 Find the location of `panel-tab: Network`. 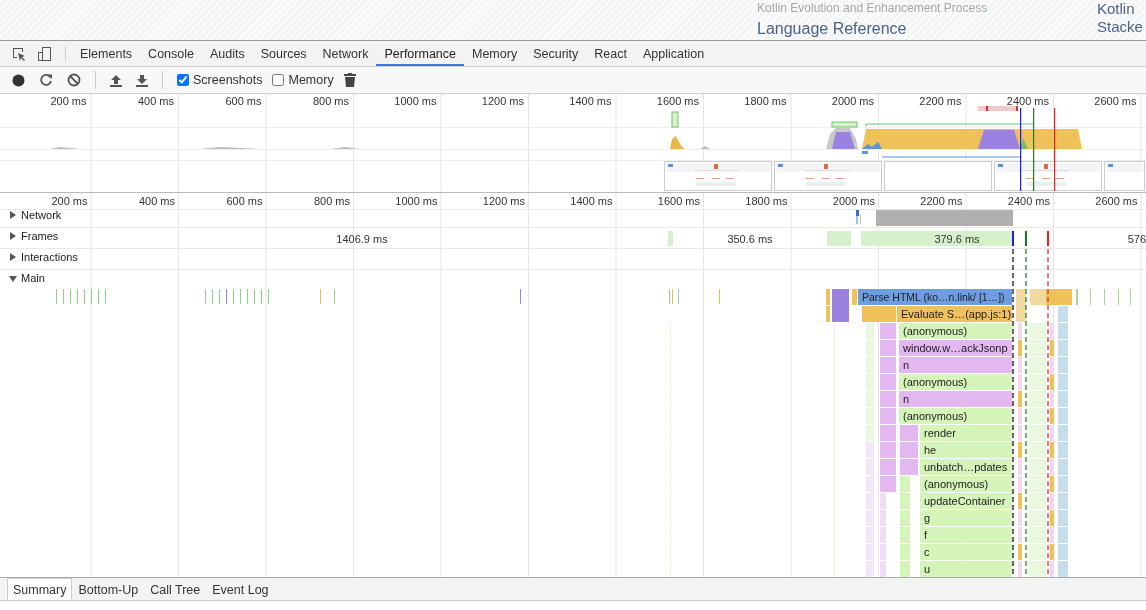

panel-tab: Network is located at coordinates (345, 54).